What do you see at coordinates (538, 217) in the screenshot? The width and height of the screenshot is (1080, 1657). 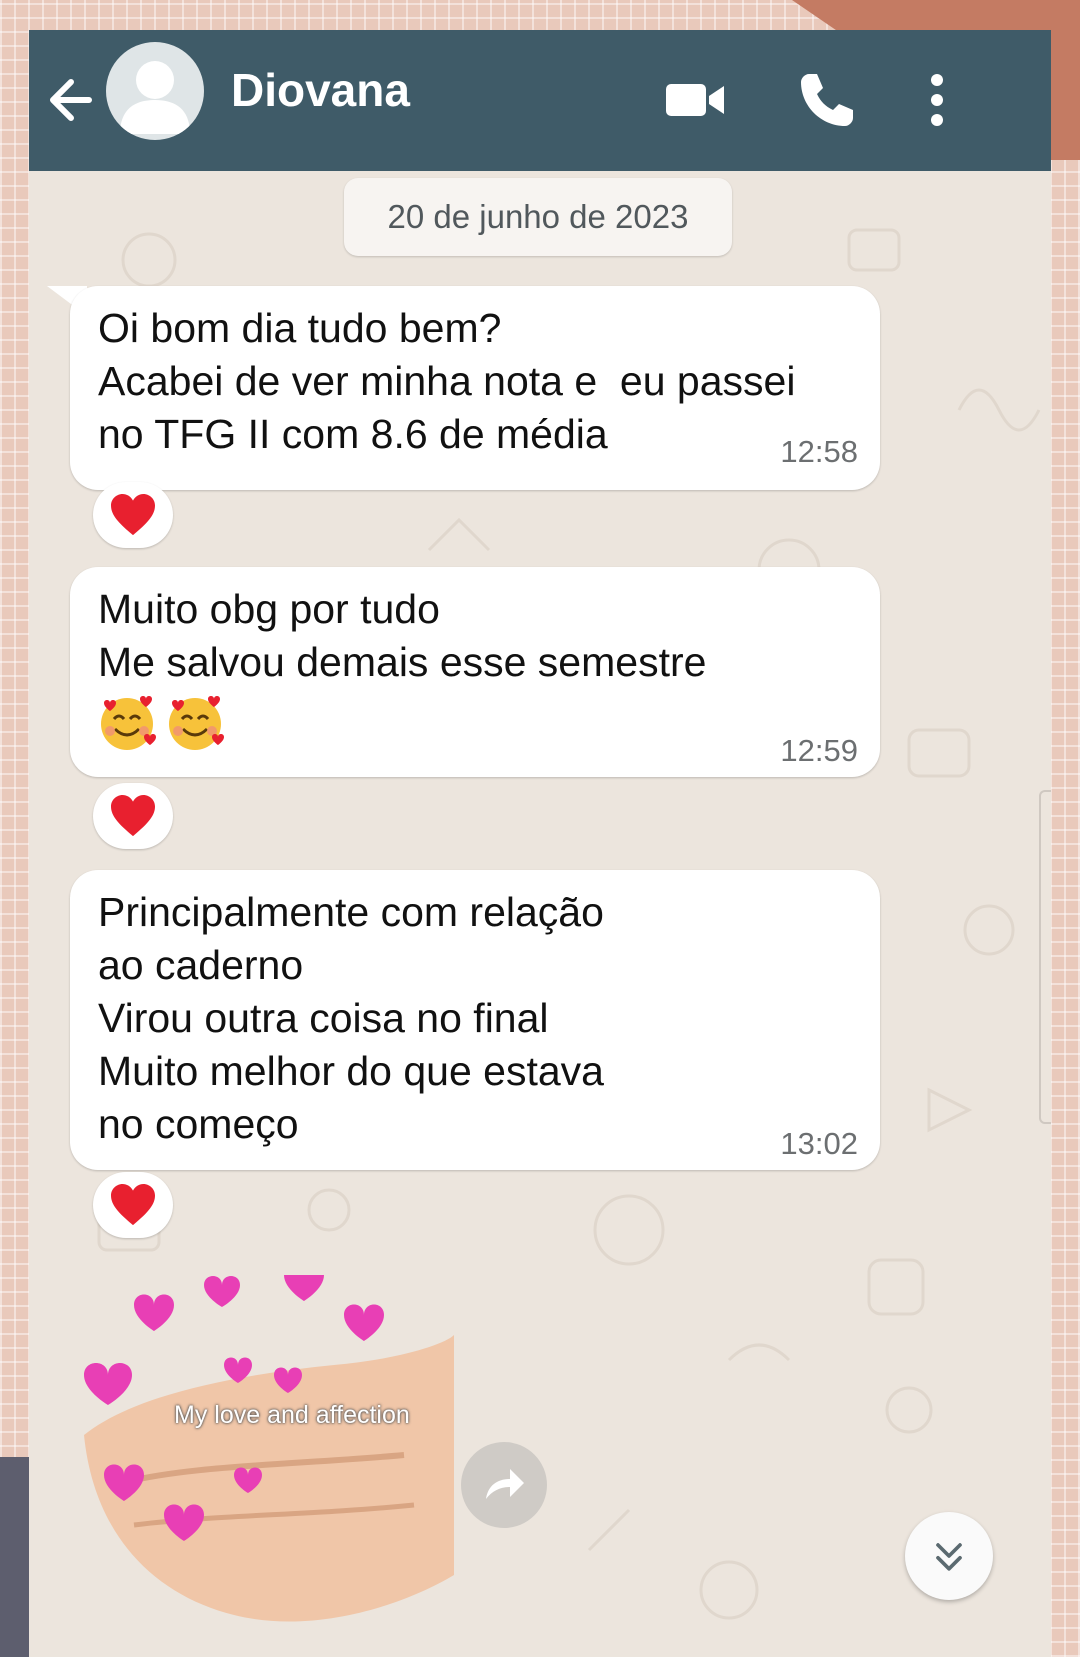 I see `date-separator: 20 de junho de 2023` at bounding box center [538, 217].